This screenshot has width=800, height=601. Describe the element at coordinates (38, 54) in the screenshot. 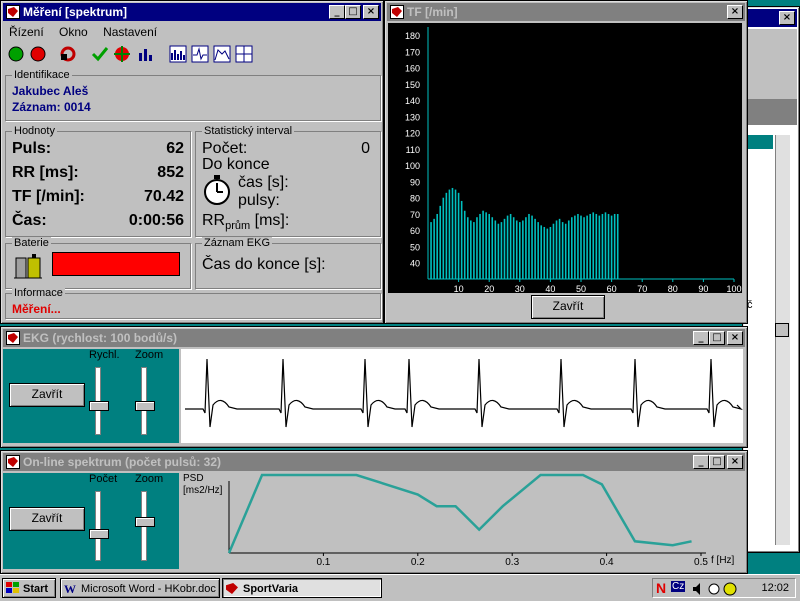

I see `stop-icon` at that location.